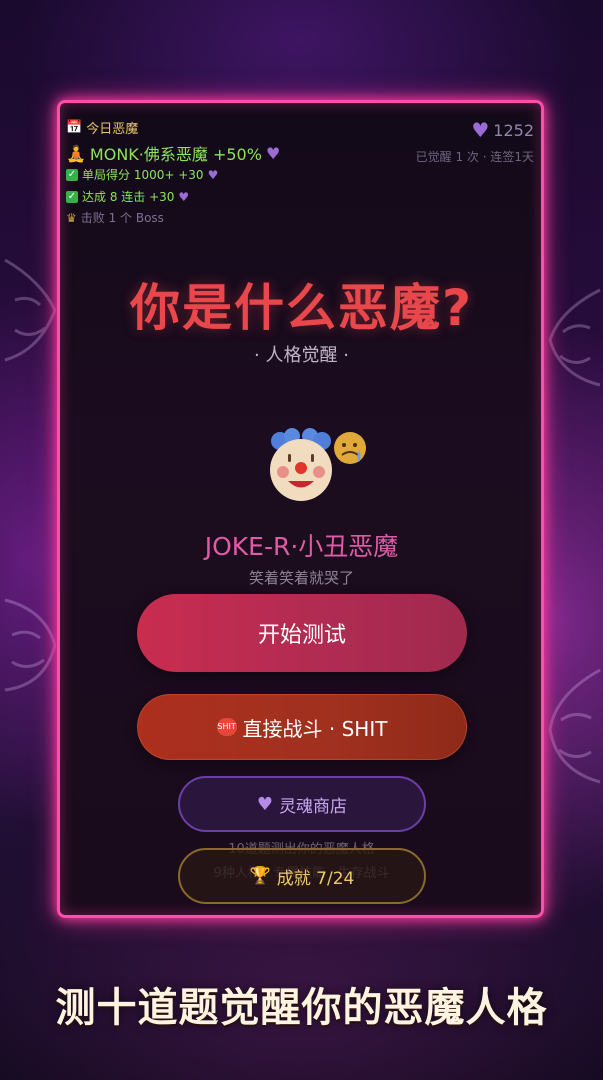  I want to click on start-test-button: 开始测试, so click(302, 633).